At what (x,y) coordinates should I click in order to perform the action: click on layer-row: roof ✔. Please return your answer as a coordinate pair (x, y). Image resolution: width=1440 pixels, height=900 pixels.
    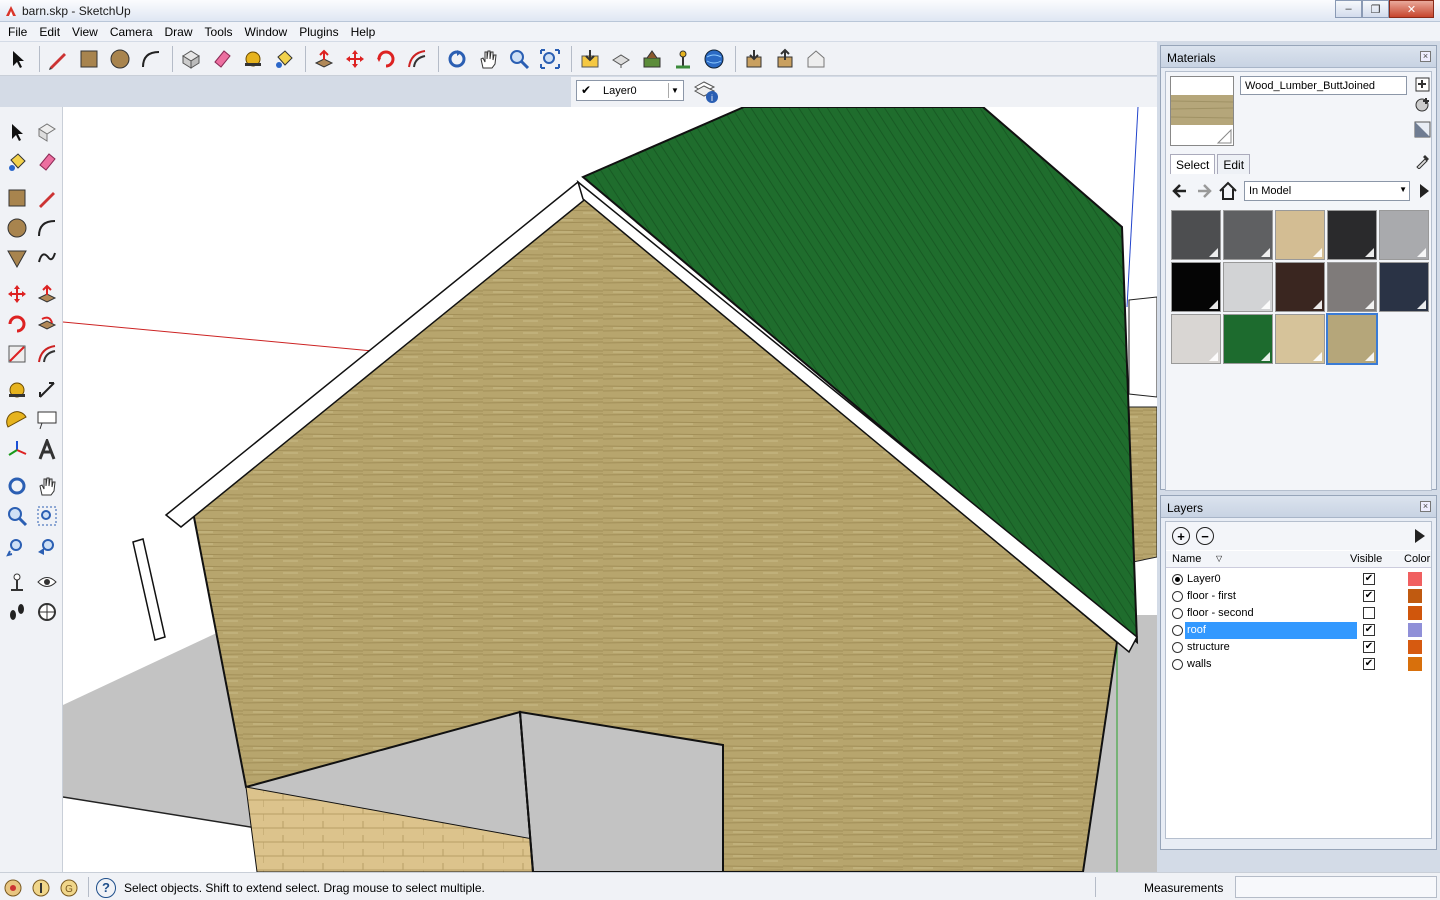
    Looking at the image, I should click on (1298, 630).